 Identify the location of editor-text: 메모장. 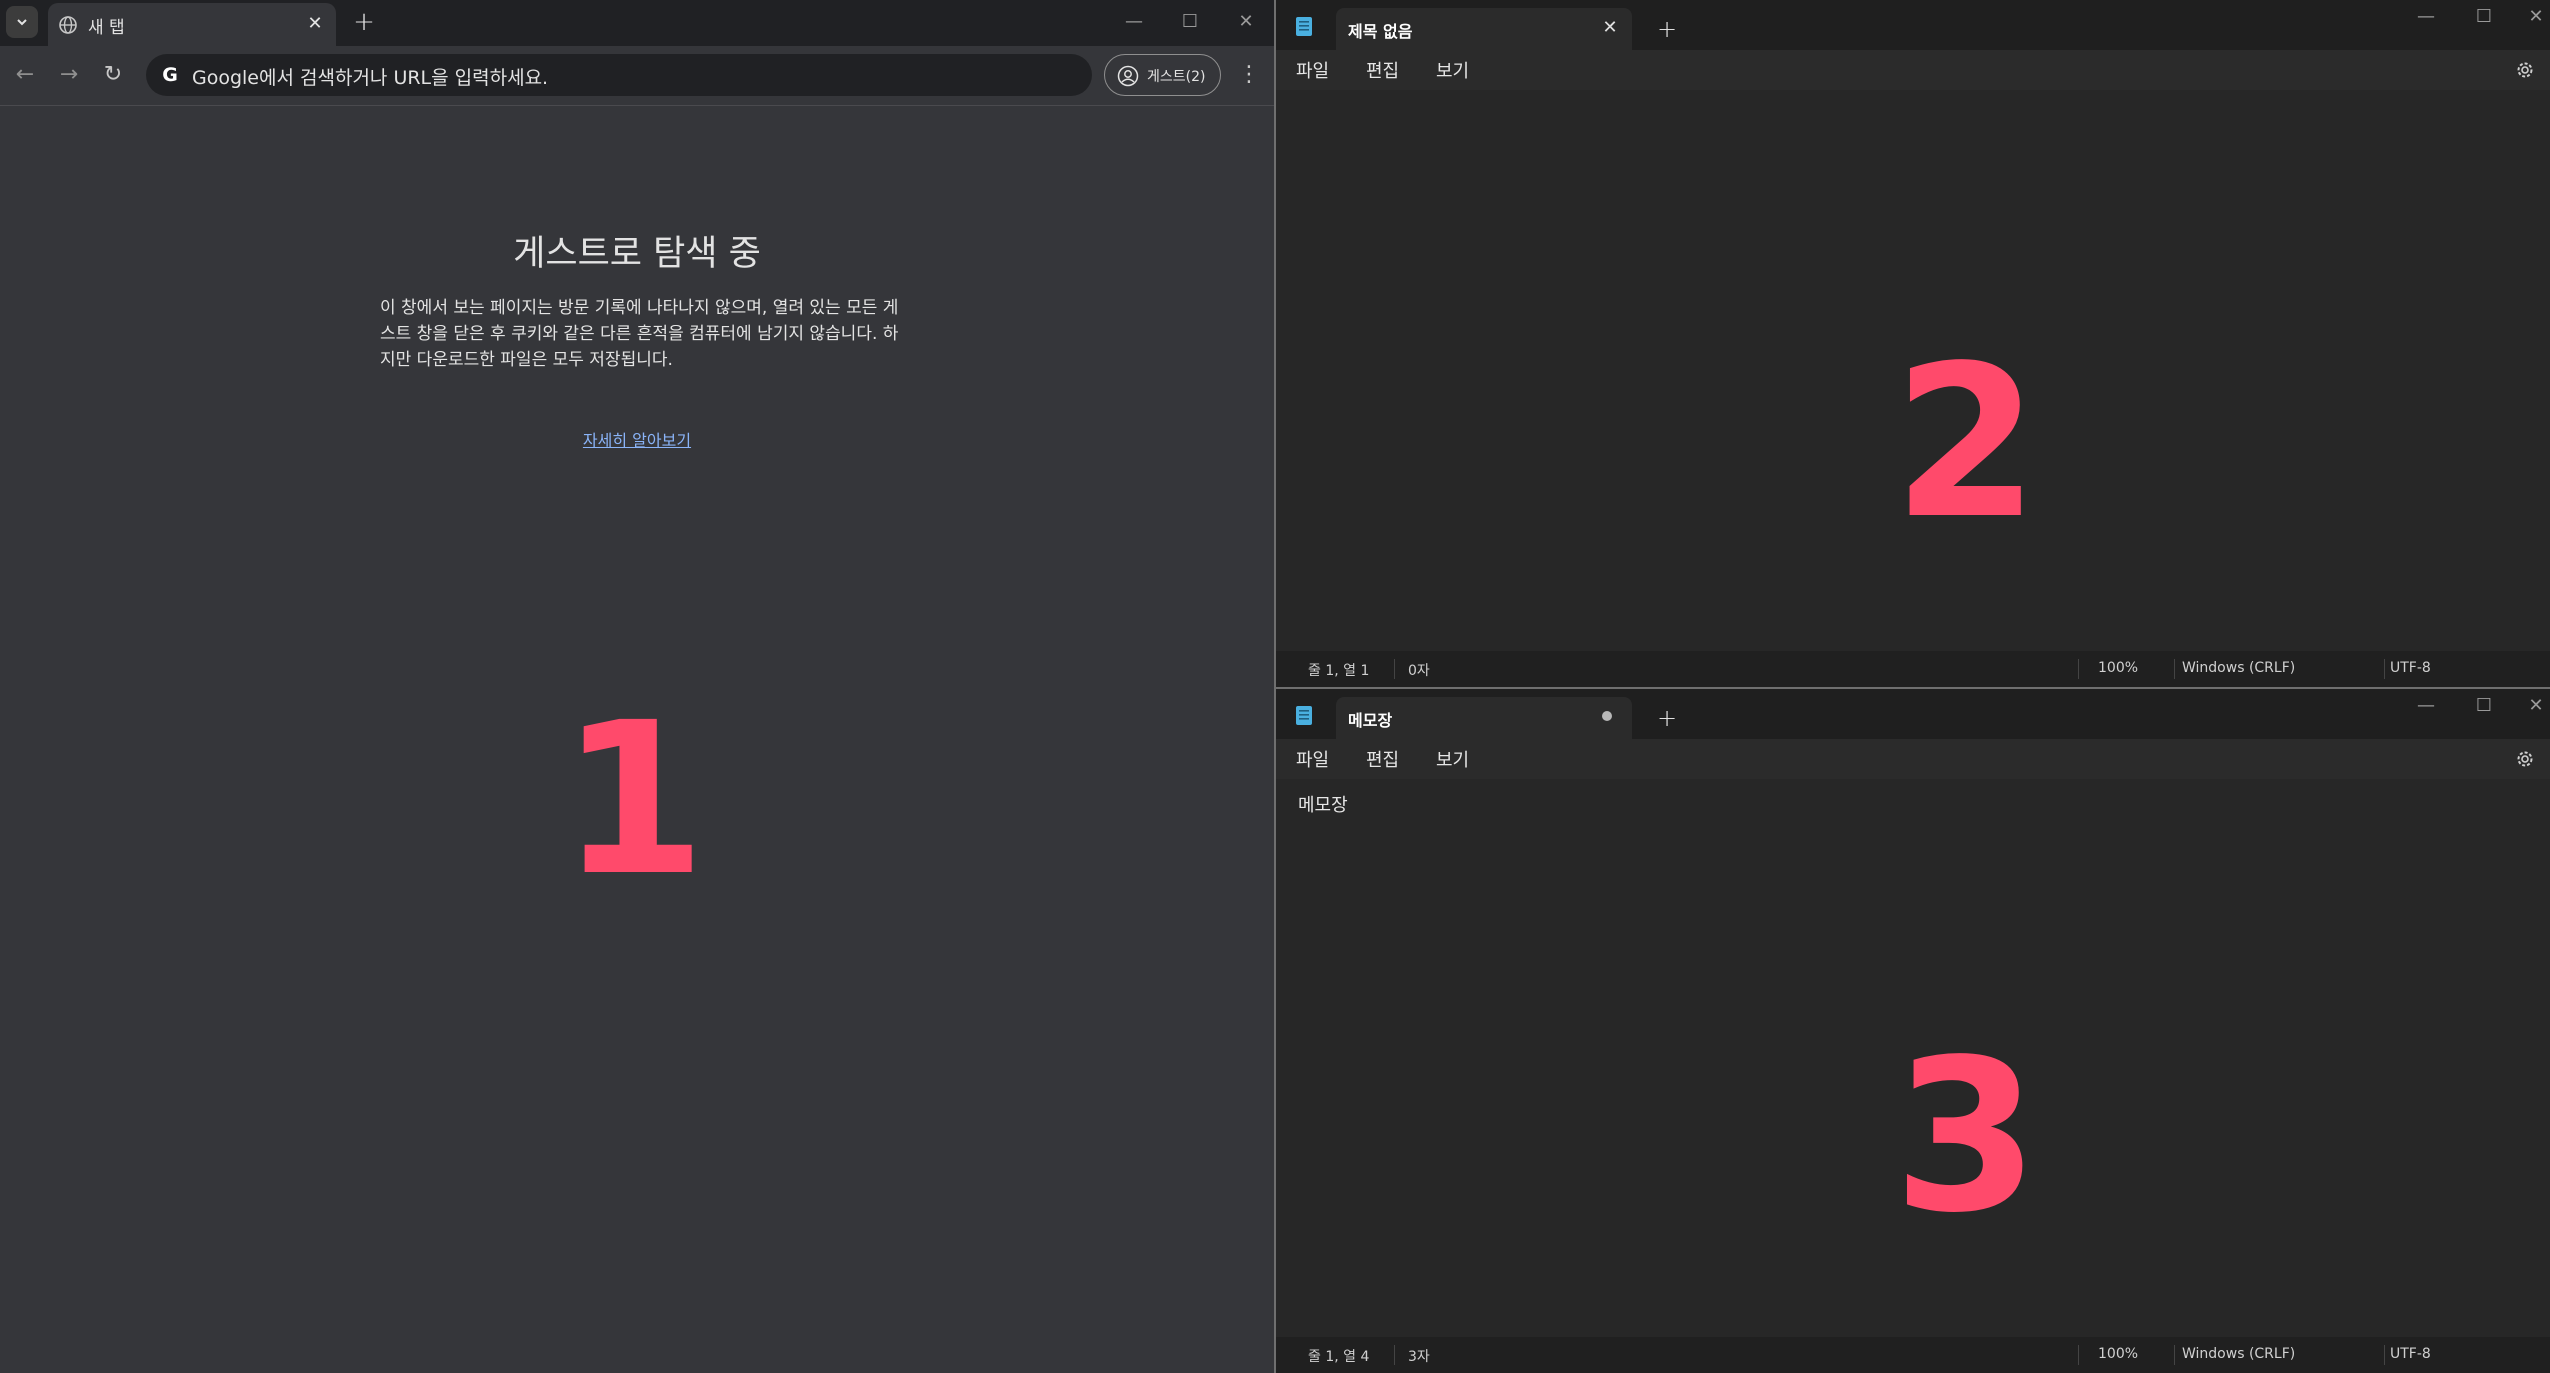
(1323, 805).